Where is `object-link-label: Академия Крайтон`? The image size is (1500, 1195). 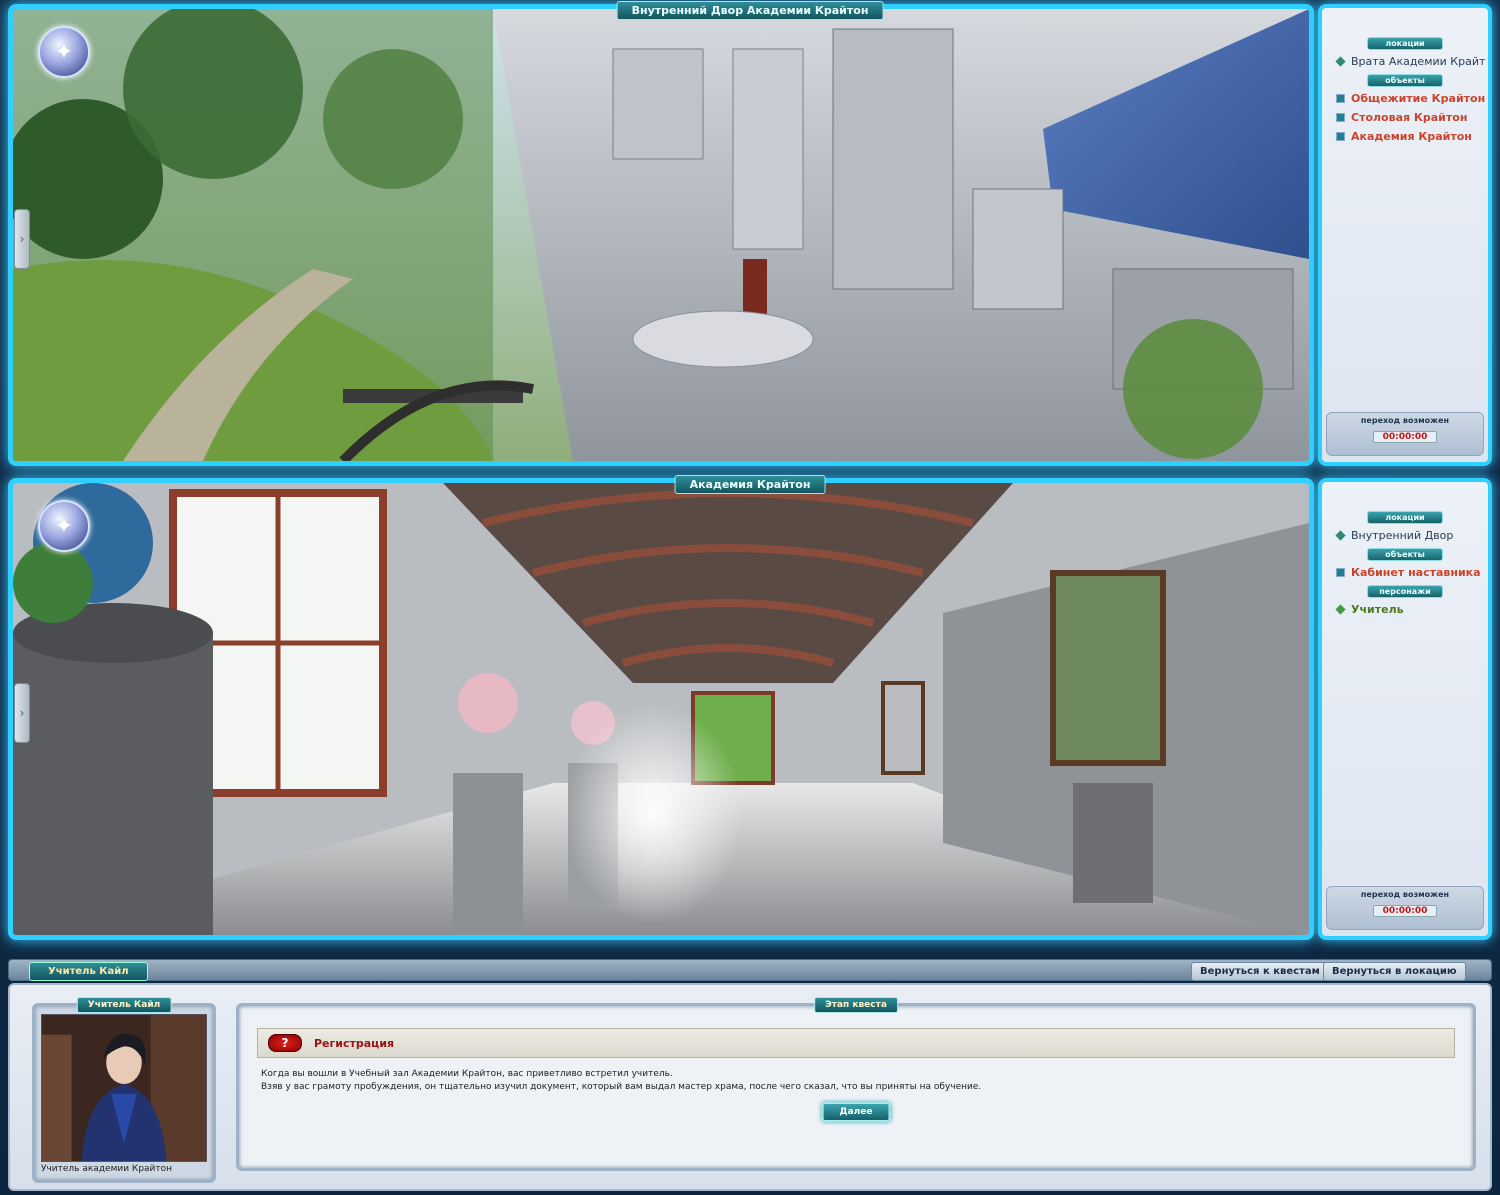 object-link-label: Академия Крайтон is located at coordinates (1411, 136).